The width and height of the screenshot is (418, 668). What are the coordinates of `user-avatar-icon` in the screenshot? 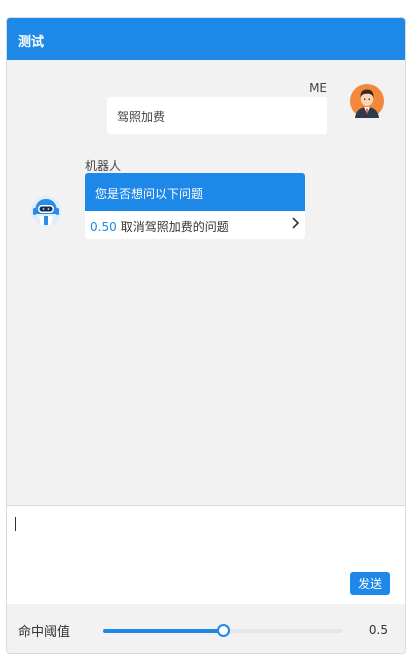 It's located at (367, 101).